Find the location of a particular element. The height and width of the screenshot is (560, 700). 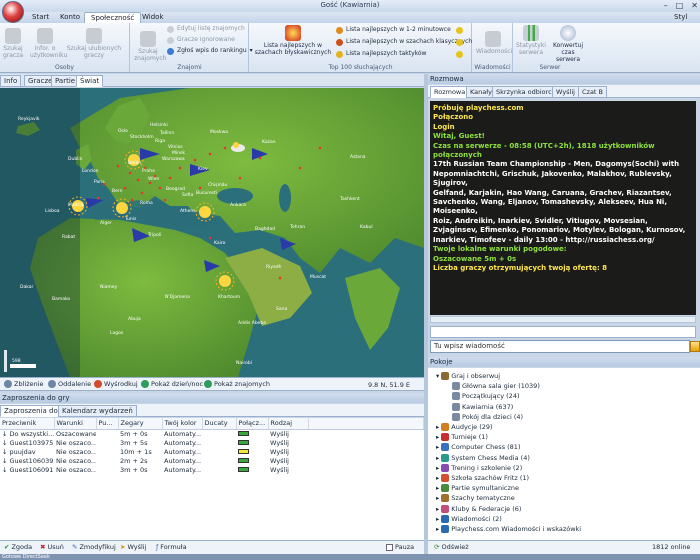

room-category: ▸ Kluby & Federacje (6) is located at coordinates (478, 508).